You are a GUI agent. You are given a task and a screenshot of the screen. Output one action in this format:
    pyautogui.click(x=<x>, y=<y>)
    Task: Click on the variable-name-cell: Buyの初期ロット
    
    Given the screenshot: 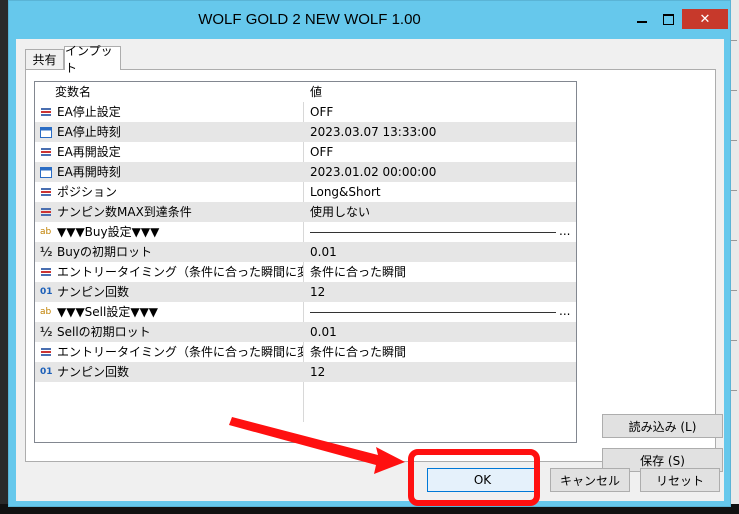 What is the action you would take?
    pyautogui.click(x=104, y=252)
    